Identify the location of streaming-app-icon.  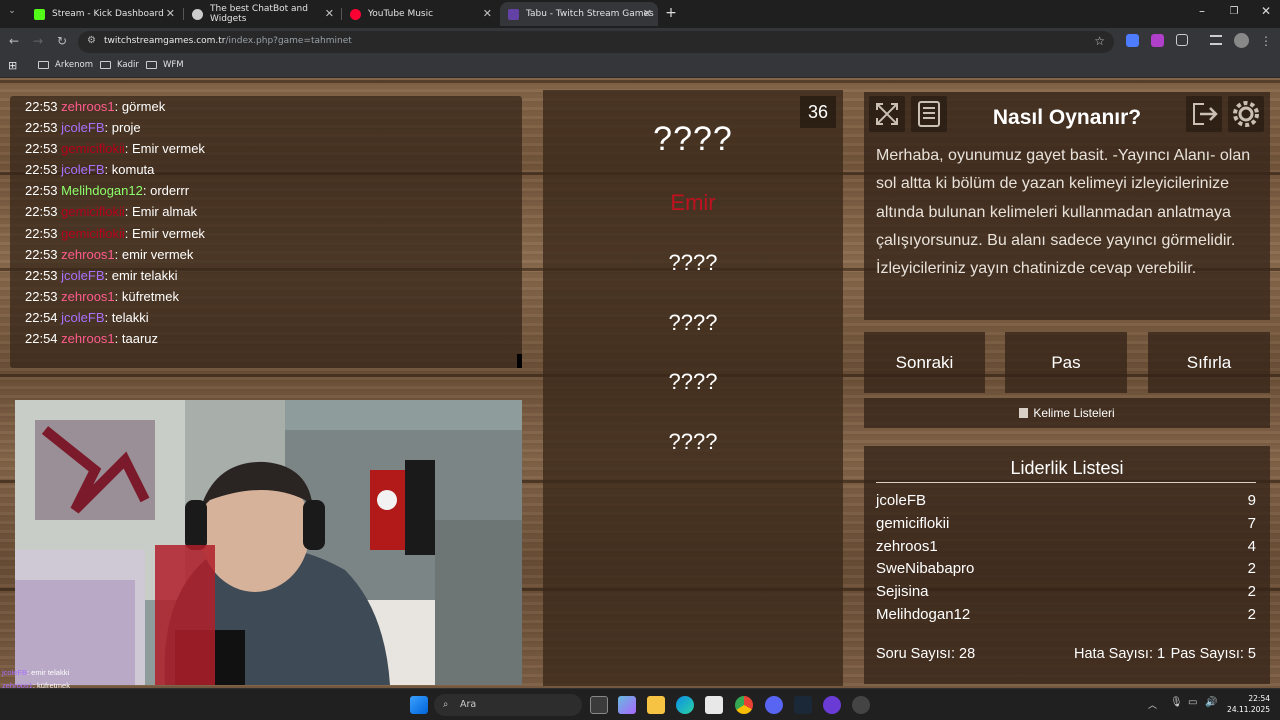
(832, 705).